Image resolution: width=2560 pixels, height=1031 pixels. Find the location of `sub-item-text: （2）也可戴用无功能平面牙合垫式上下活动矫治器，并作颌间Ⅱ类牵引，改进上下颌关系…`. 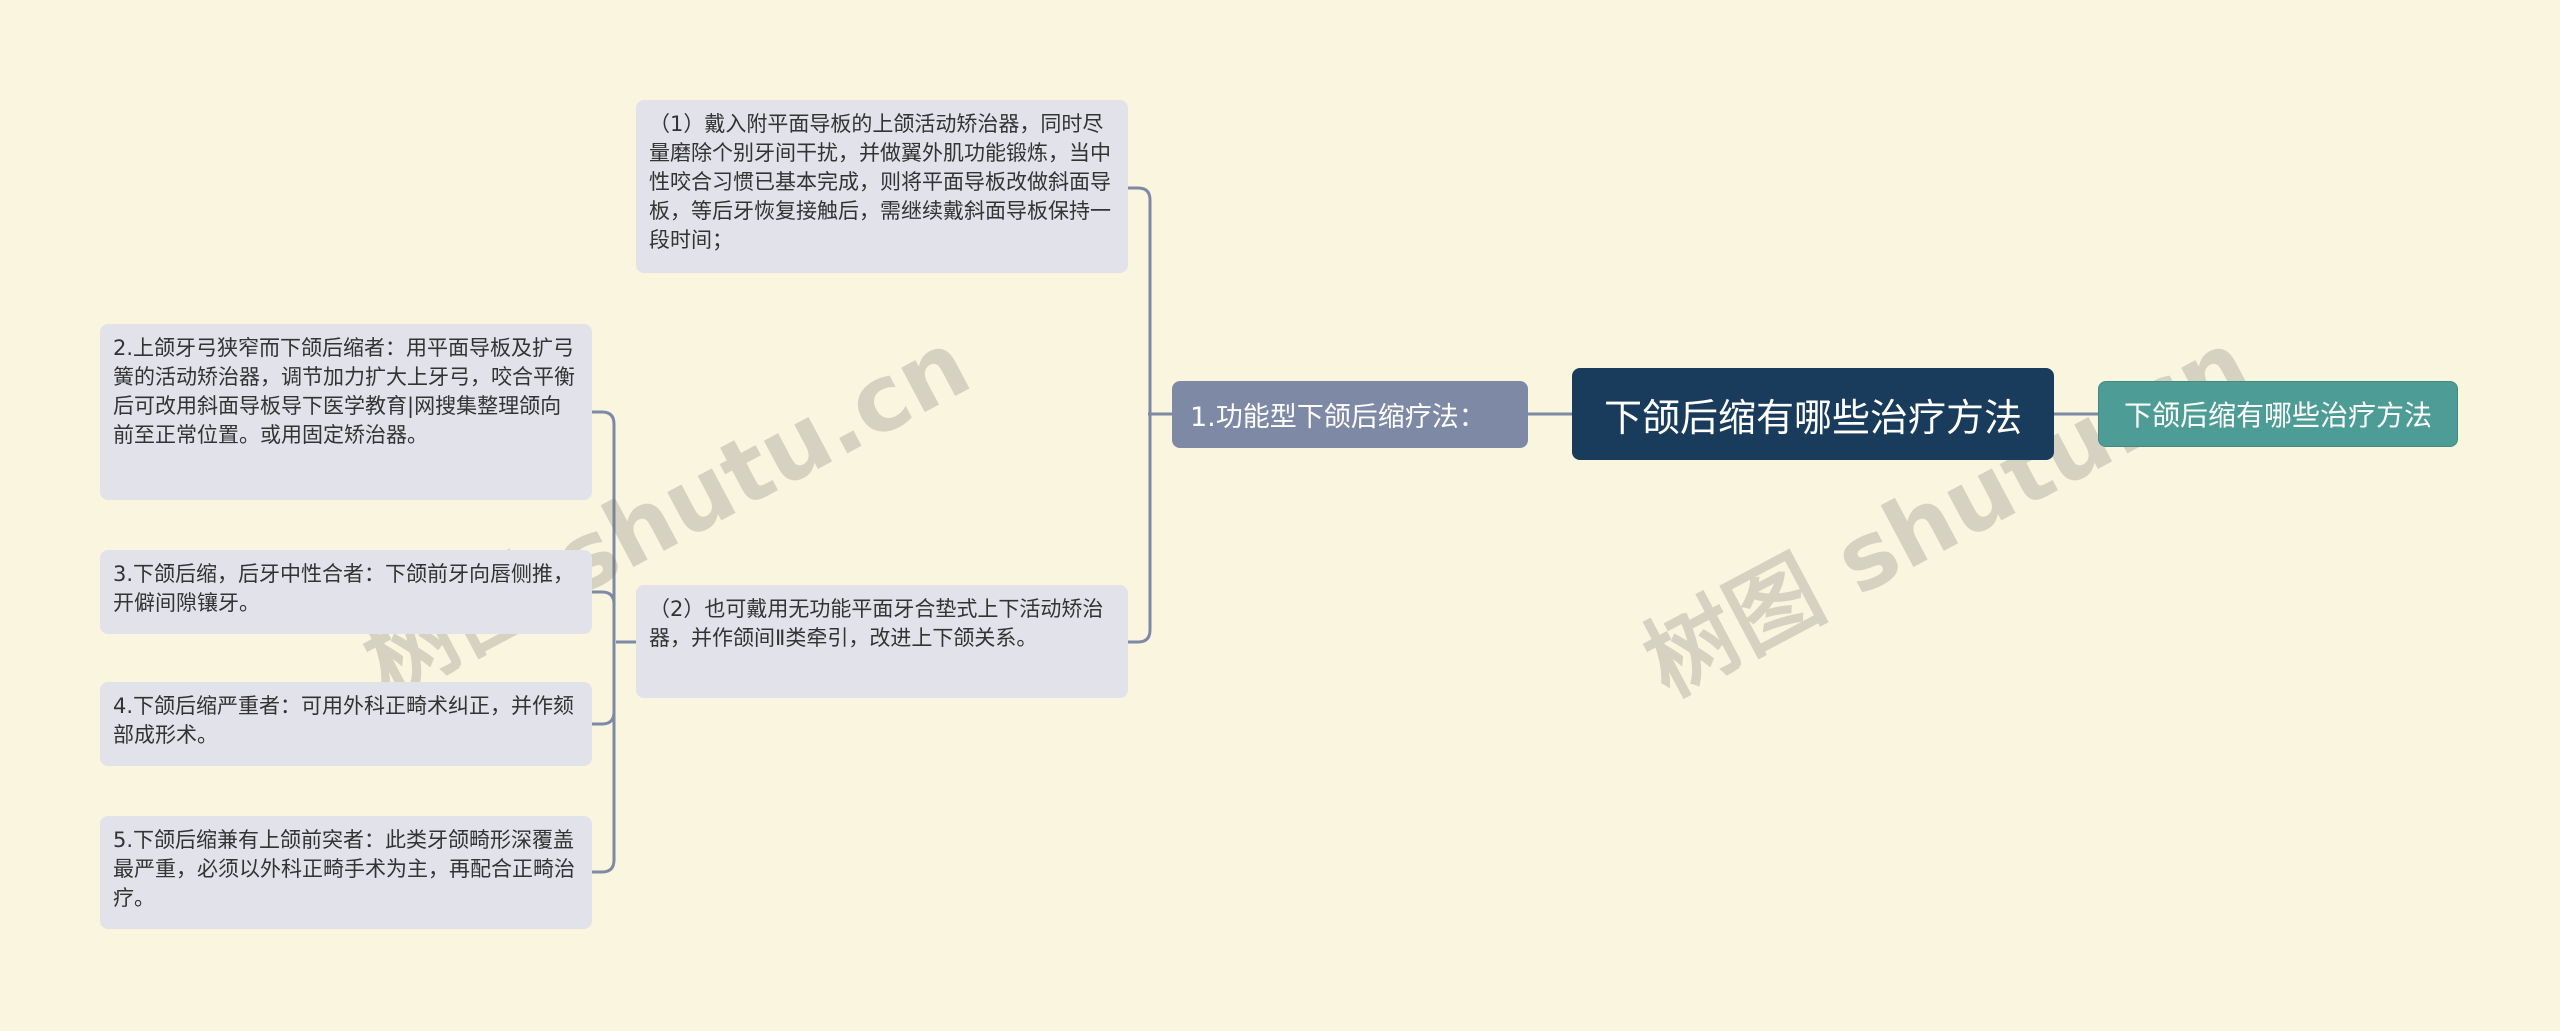

sub-item-text: （2）也可戴用无功能平面牙合垫式上下活动矫治器，并作颌间Ⅱ类牵引，改进上下颌关系… is located at coordinates (876, 623).